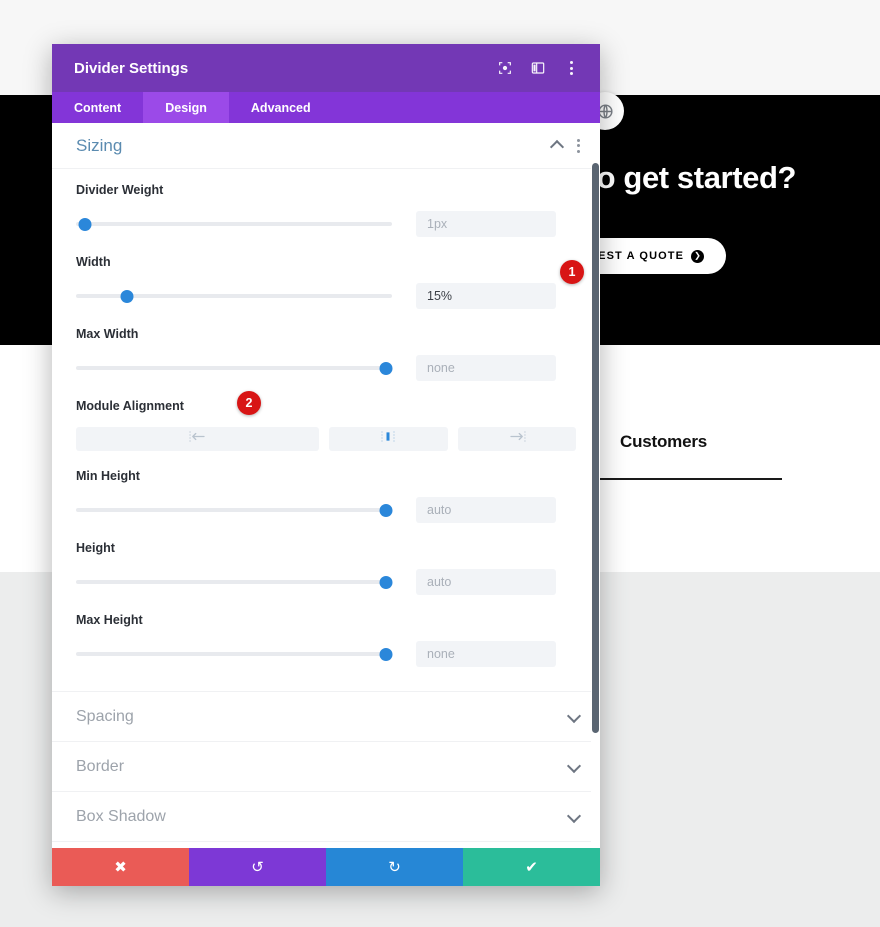 This screenshot has width=880, height=927. What do you see at coordinates (664, 441) in the screenshot?
I see `site-customers-heading: Customers` at bounding box center [664, 441].